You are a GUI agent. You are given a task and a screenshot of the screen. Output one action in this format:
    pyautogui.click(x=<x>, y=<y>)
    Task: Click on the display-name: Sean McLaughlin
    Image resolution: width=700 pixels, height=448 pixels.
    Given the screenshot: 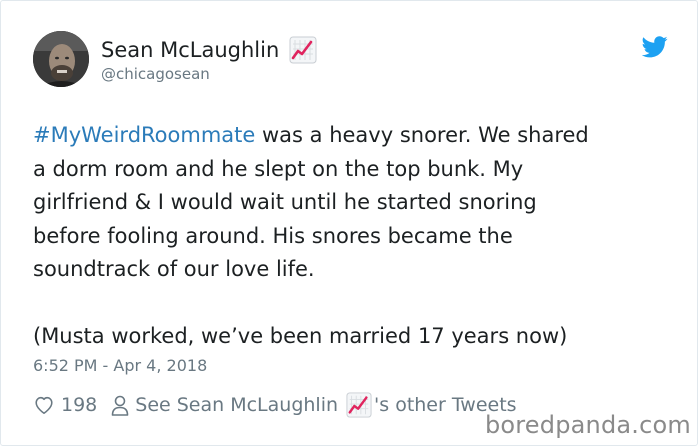 What is the action you would take?
    pyautogui.click(x=190, y=50)
    